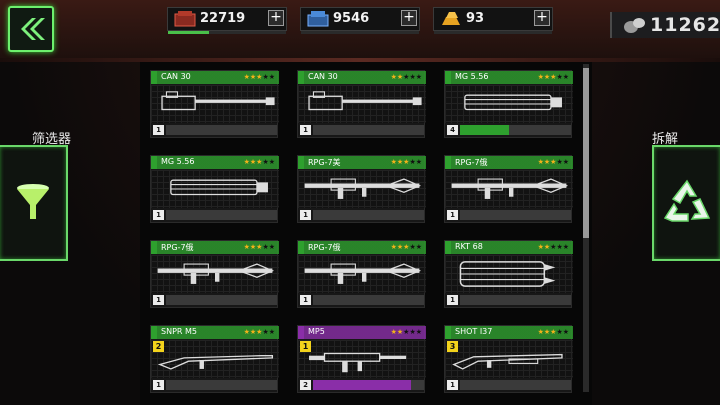  I want to click on scrollbar-thumb, so click(586, 153).